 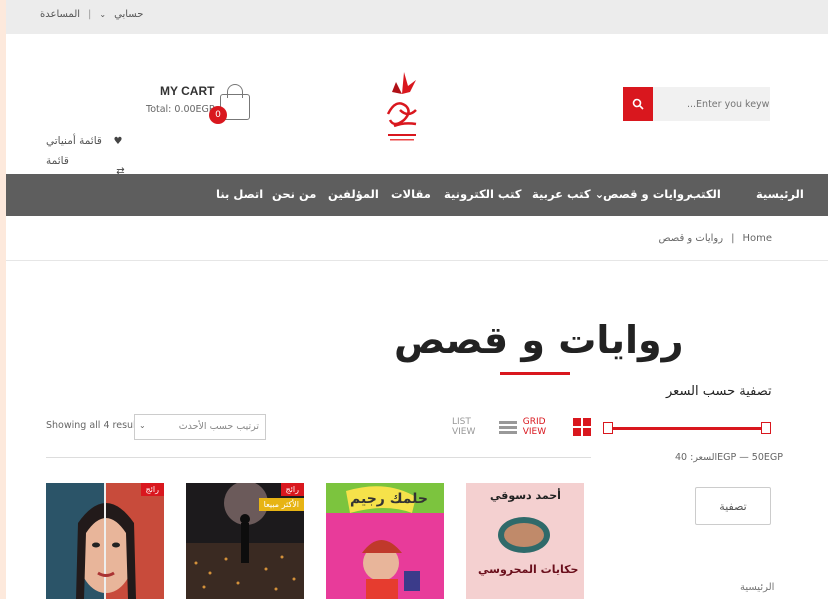 What do you see at coordinates (525, 541) in the screenshot?
I see `product-card: أحمد دسوقي حكايات المحروسي` at bounding box center [525, 541].